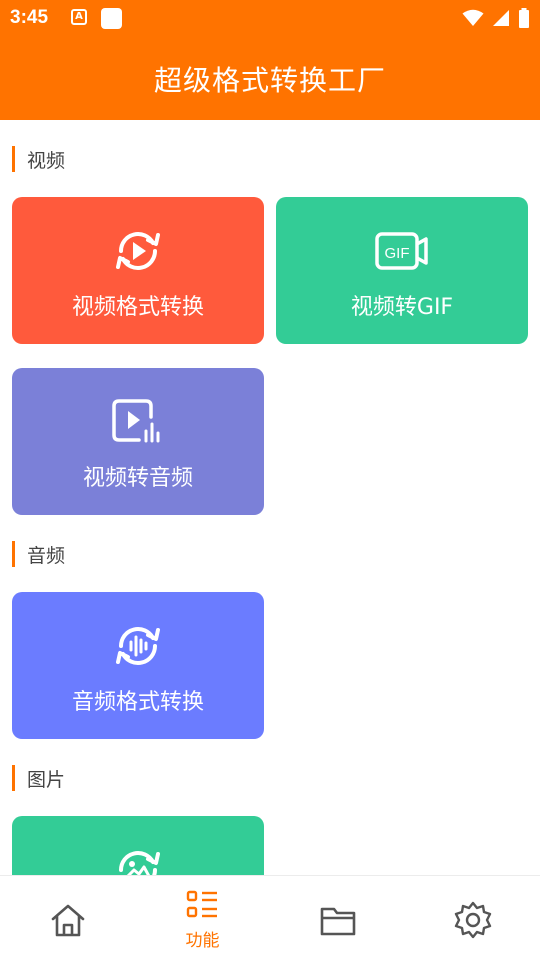 The width and height of the screenshot is (540, 961). I want to click on nav-label-functions: 功能, so click(202, 941).